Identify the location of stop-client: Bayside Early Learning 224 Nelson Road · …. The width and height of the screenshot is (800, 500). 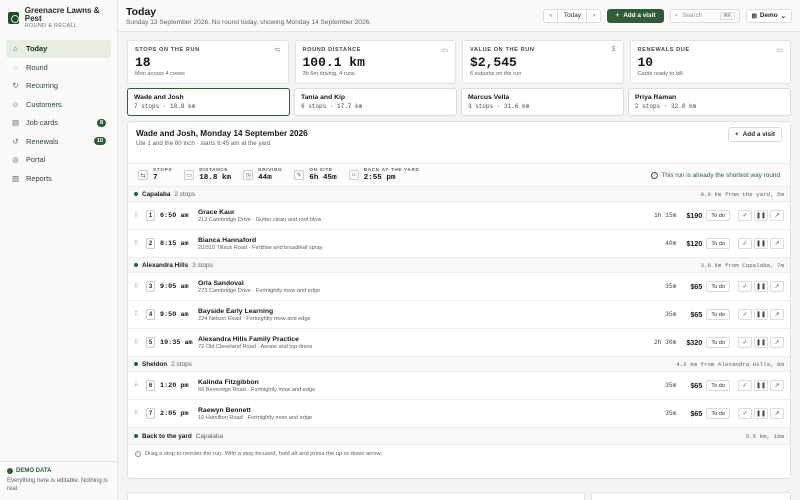
(420, 315).